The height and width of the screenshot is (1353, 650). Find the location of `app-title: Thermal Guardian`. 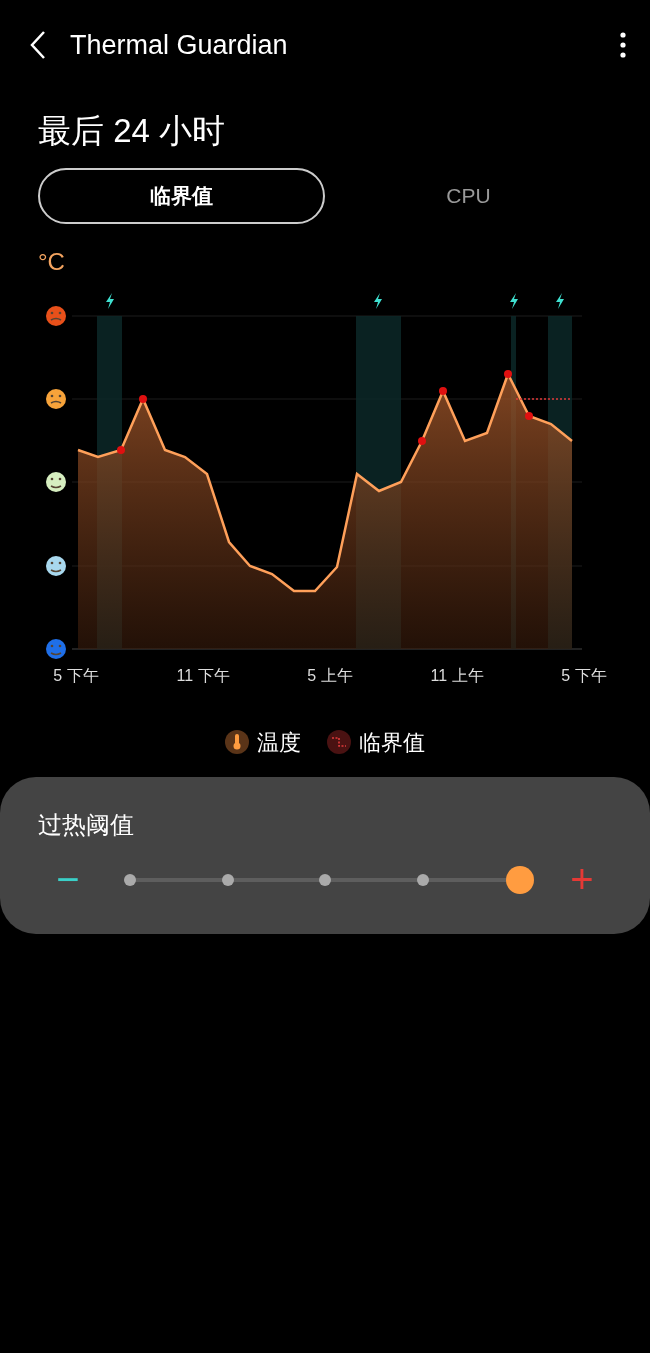

app-title: Thermal Guardian is located at coordinates (179, 45).